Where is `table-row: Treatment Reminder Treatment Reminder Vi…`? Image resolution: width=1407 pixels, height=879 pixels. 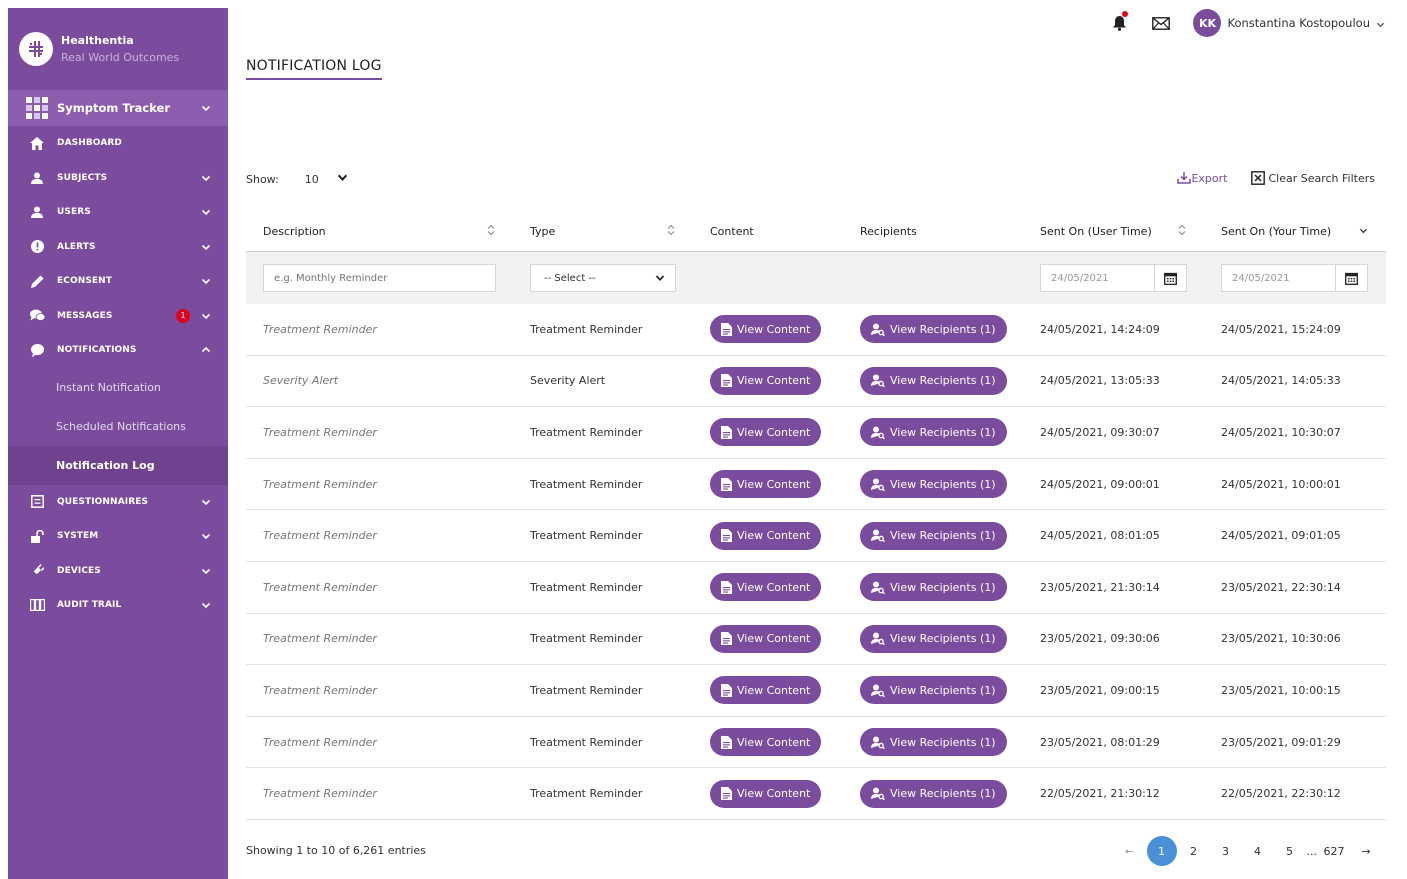
table-row: Treatment Reminder Treatment Reminder Vi… is located at coordinates (816, 330).